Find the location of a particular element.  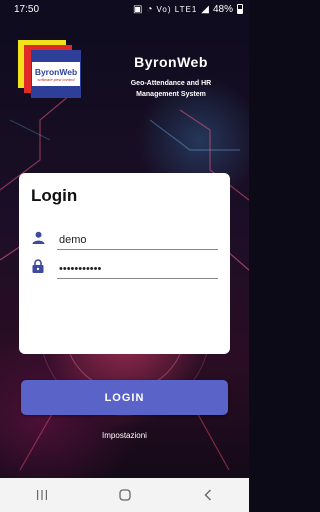

recent-apps-button is located at coordinates (42, 495).